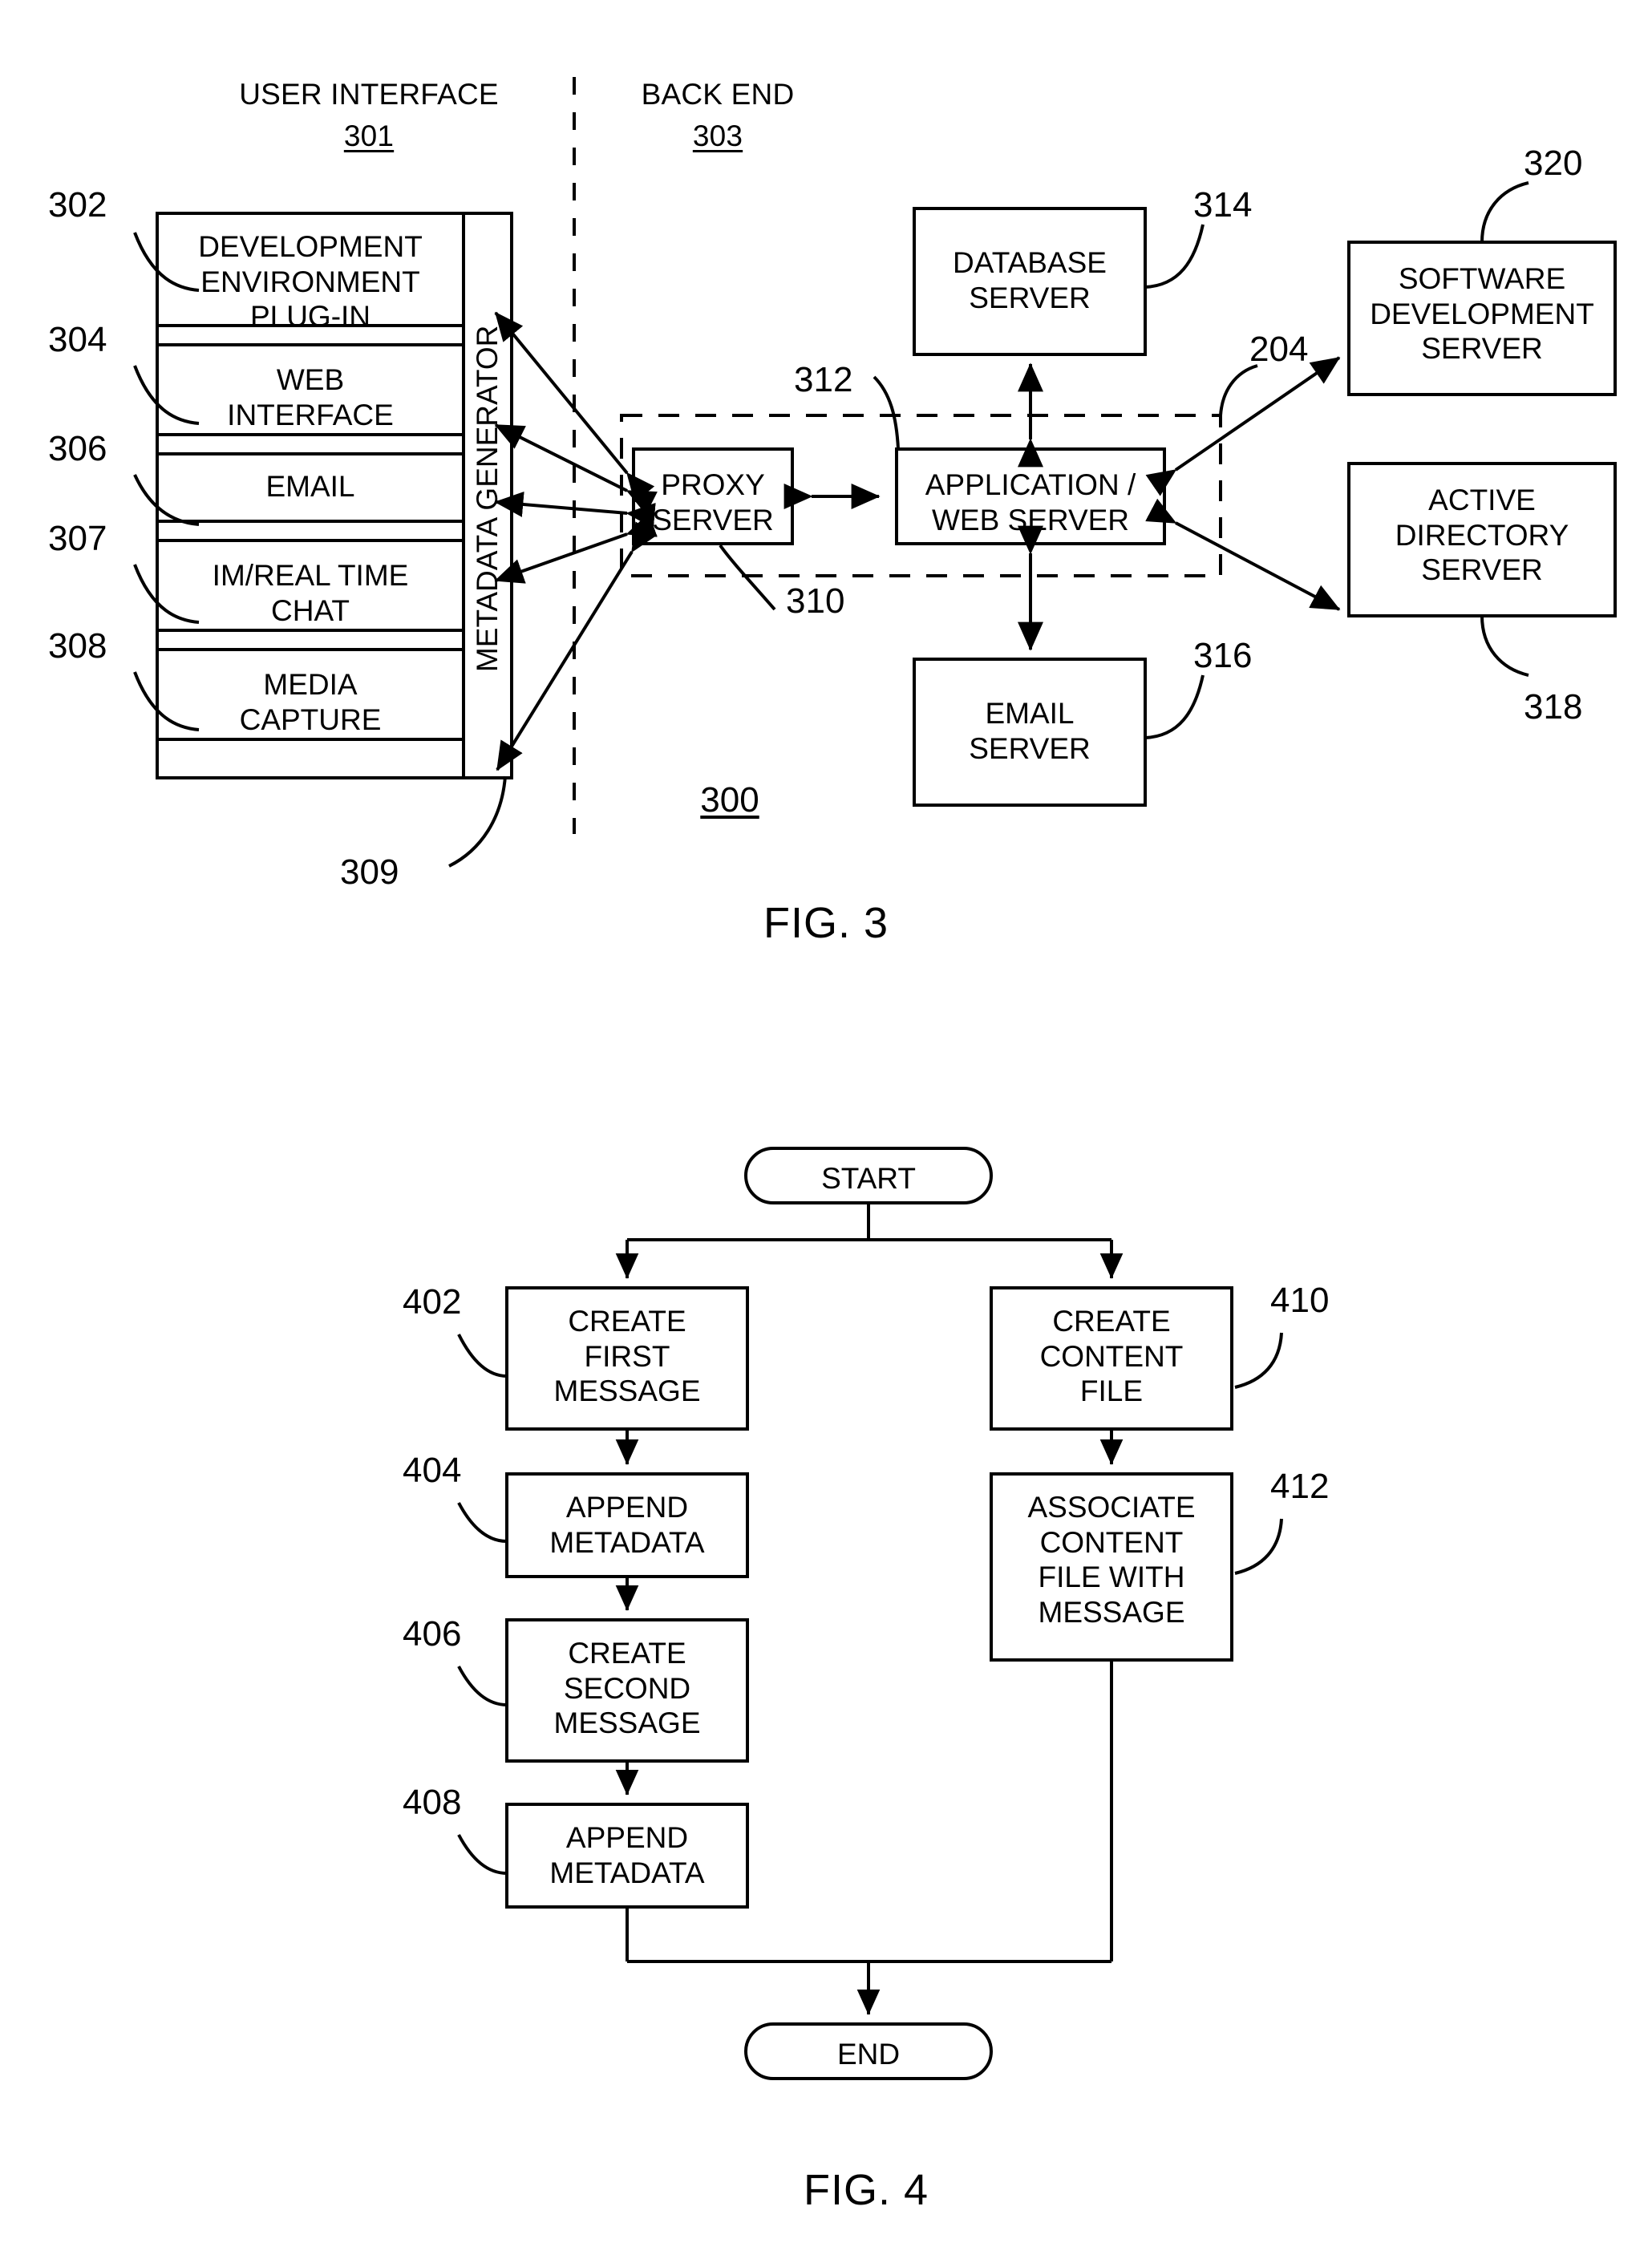 This screenshot has height=2263, width=1652. I want to click on label-media-capture: MEDIA CAPTURE, so click(310, 702).